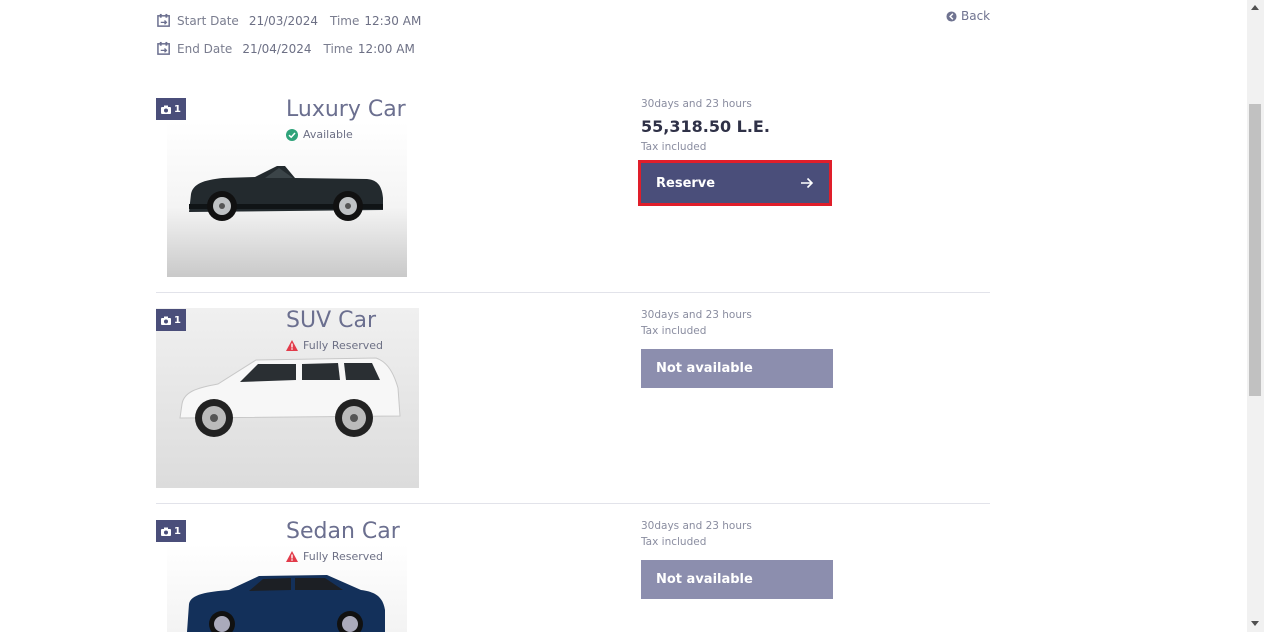  What do you see at coordinates (344, 20) in the screenshot?
I see `start-time-label: Time` at bounding box center [344, 20].